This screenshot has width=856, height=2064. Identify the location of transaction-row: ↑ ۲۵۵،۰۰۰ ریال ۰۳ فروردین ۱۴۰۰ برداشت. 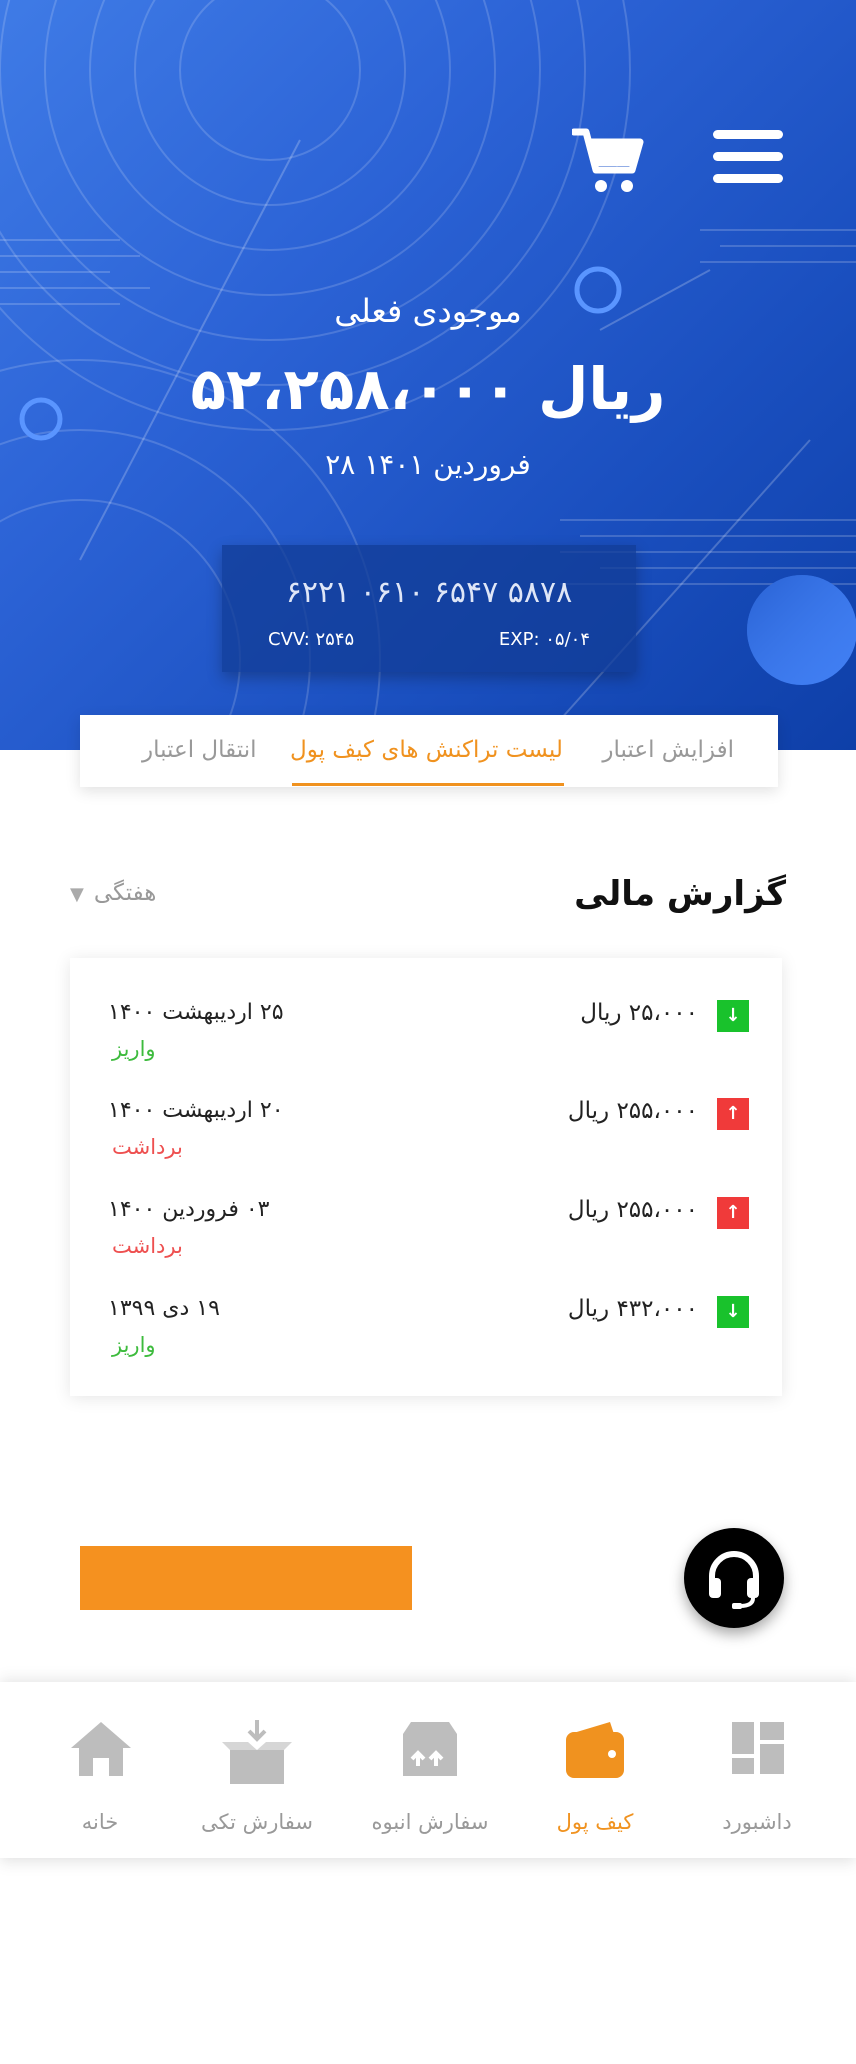
(426, 1206).